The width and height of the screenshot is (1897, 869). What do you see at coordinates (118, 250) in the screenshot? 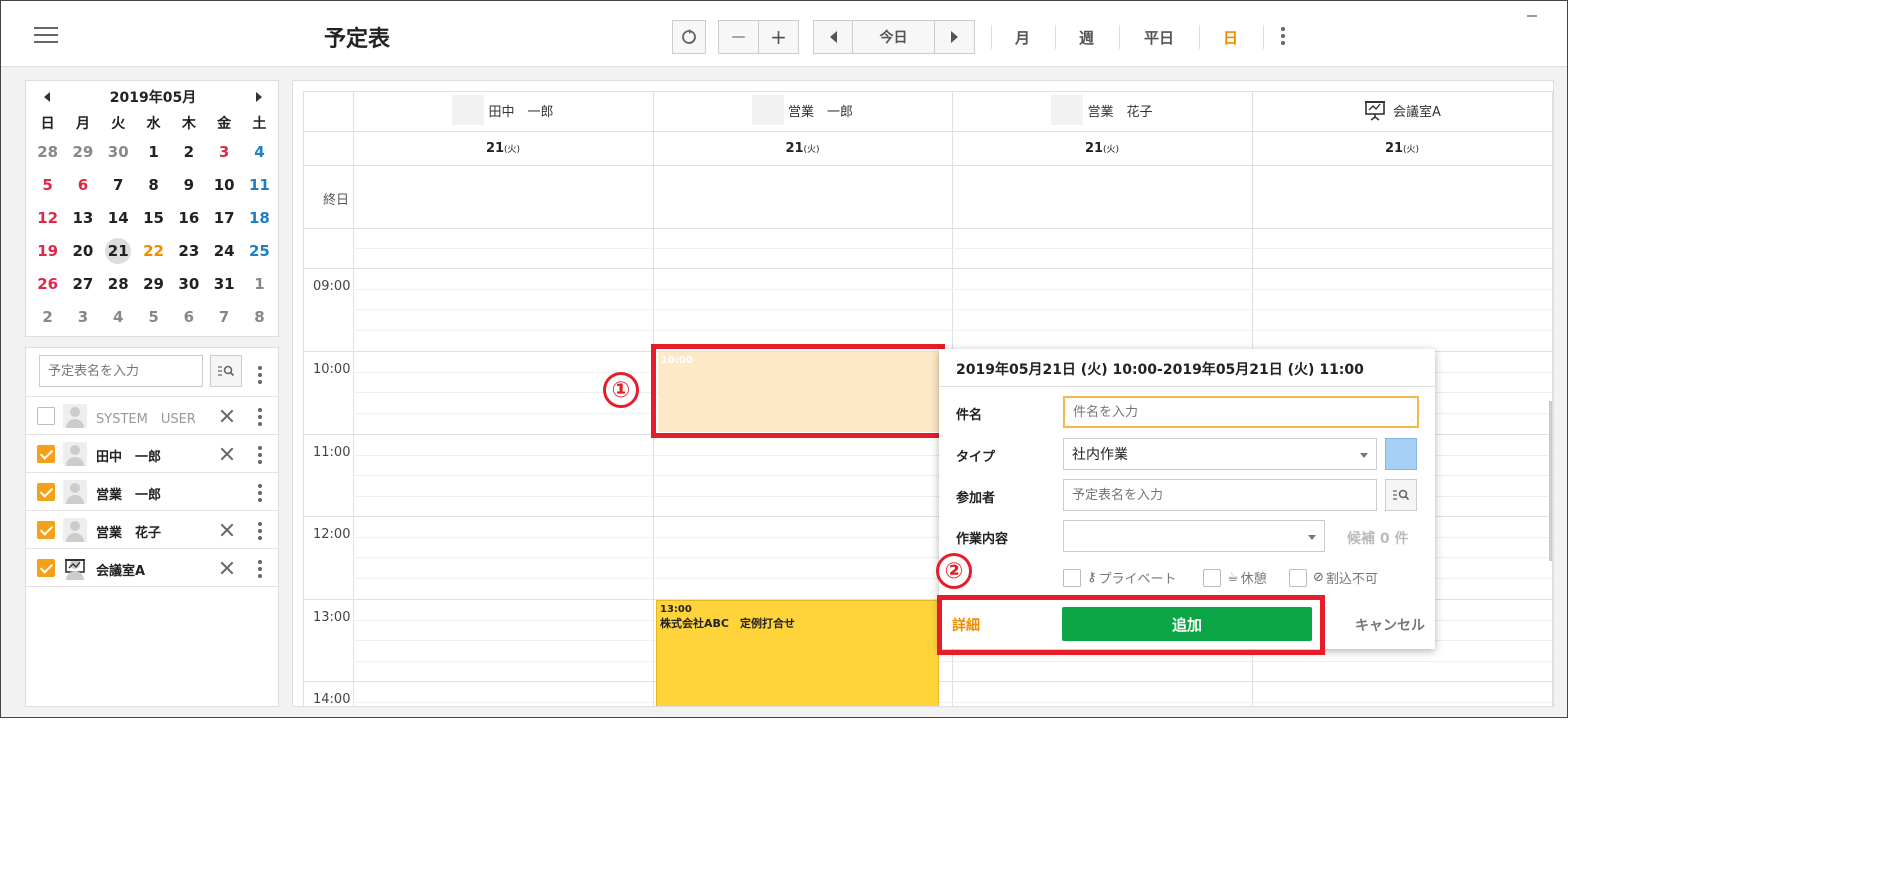
I see `mini-calendar-day: 21` at bounding box center [118, 250].